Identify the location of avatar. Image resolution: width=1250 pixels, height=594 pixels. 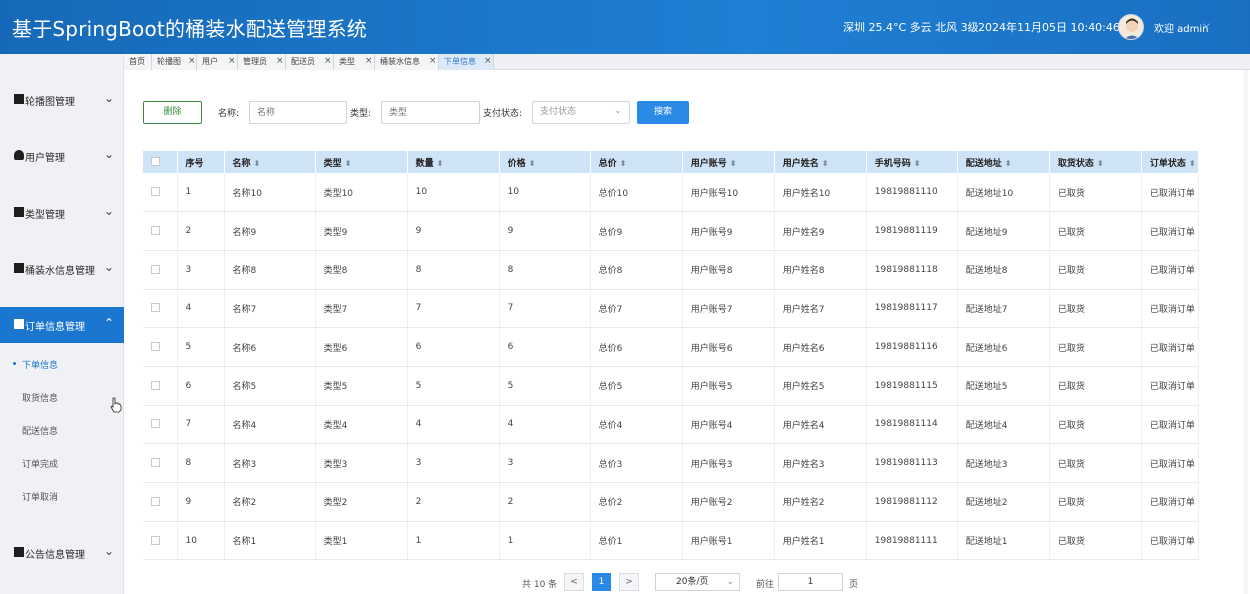
(1131, 27).